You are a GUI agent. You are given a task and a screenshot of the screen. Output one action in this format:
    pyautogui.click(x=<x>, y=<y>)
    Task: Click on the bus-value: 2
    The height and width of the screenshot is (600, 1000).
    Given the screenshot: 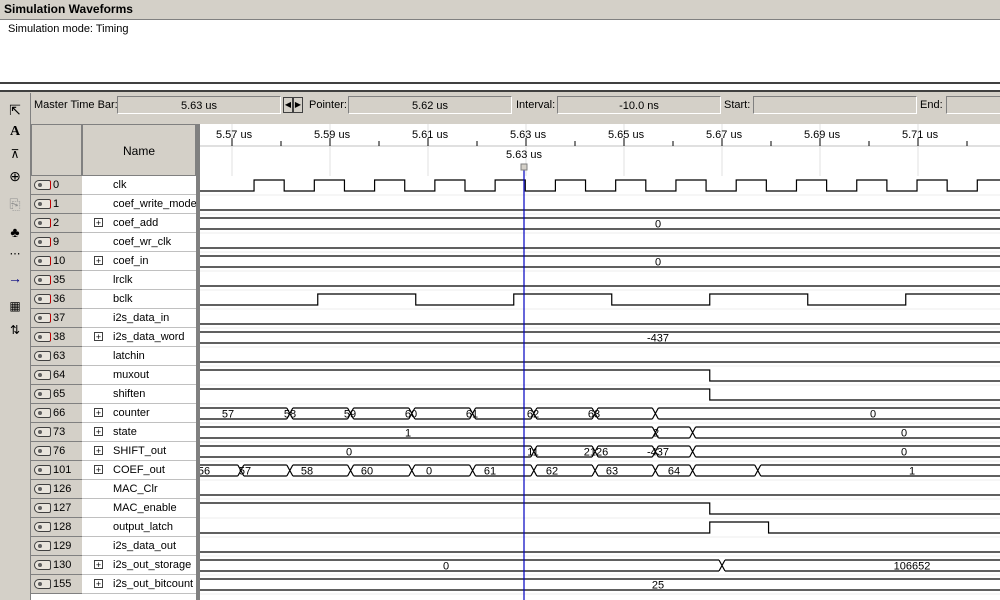 What is the action you would take?
    pyautogui.click(x=656, y=434)
    